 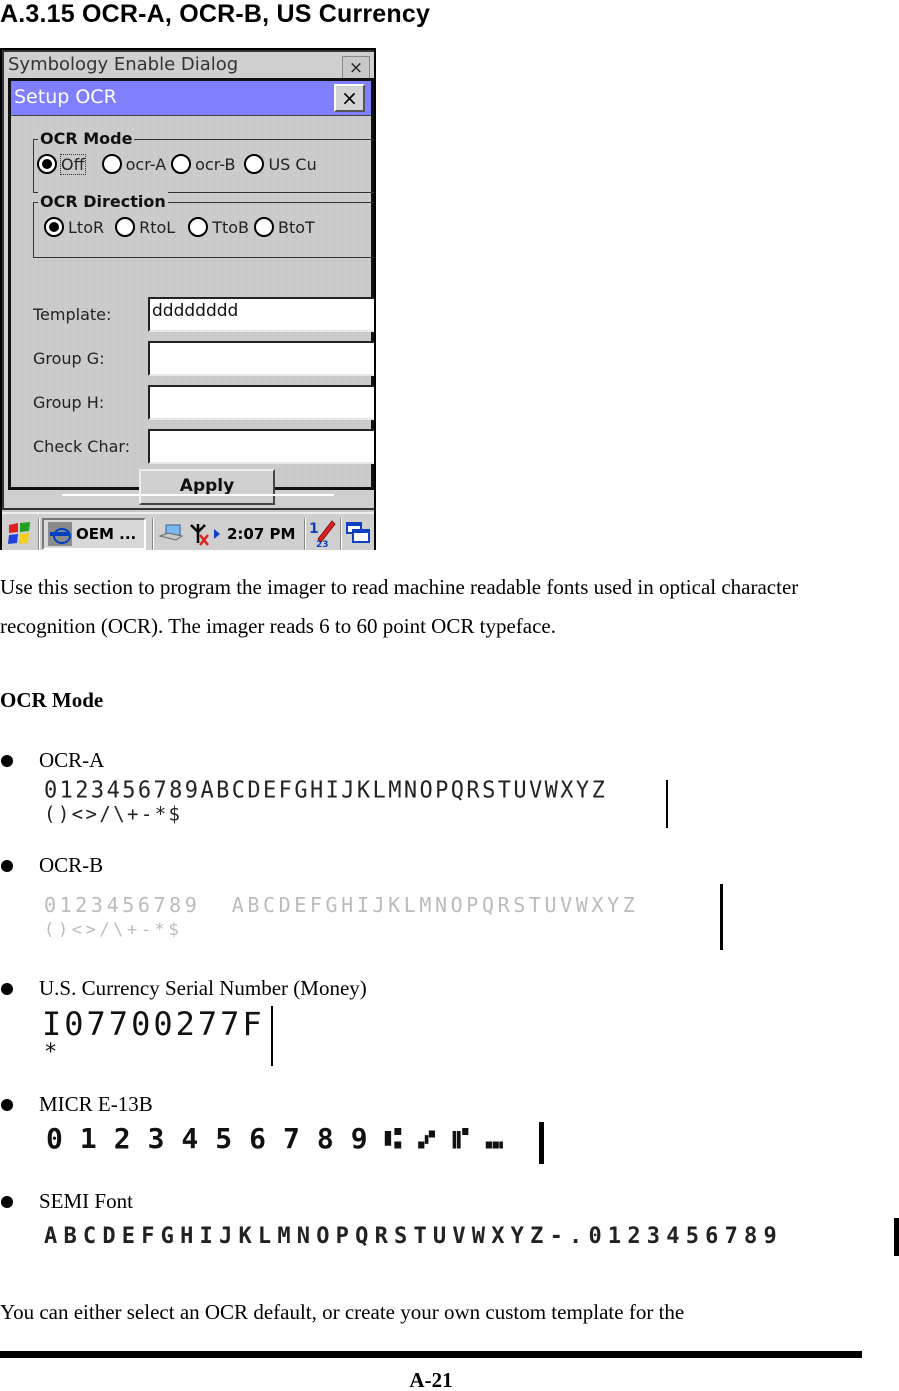 I want to click on radio-ocr-mode-ocr-b: ocr-B, so click(x=203, y=164).